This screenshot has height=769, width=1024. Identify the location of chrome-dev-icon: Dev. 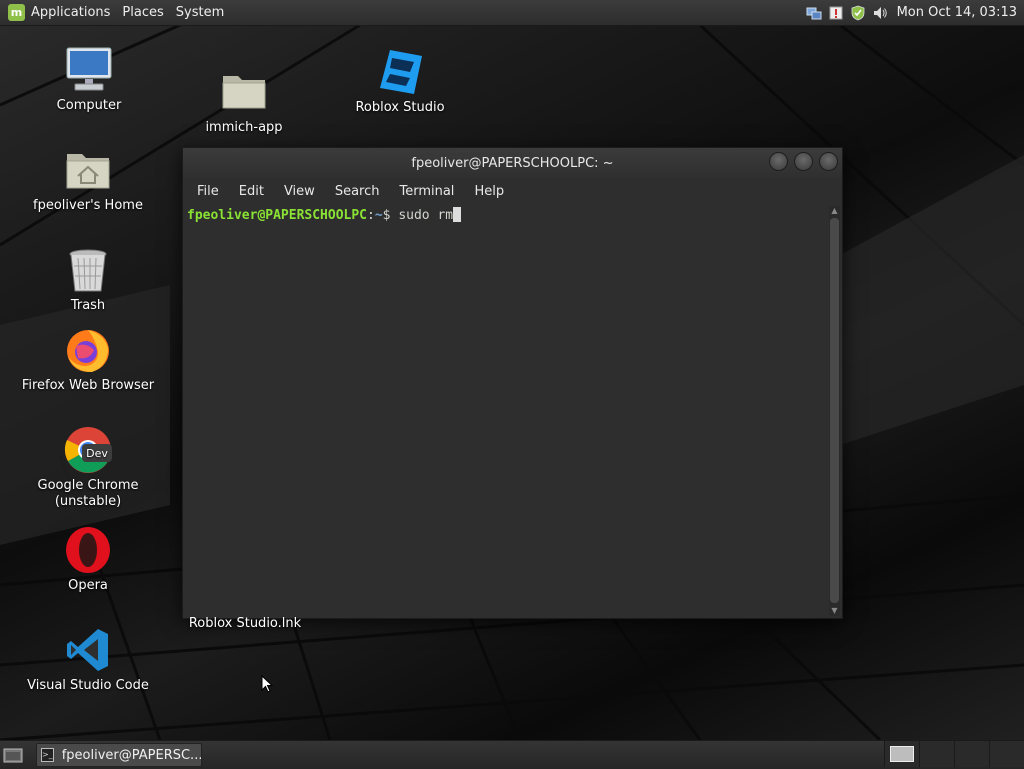
(88, 450).